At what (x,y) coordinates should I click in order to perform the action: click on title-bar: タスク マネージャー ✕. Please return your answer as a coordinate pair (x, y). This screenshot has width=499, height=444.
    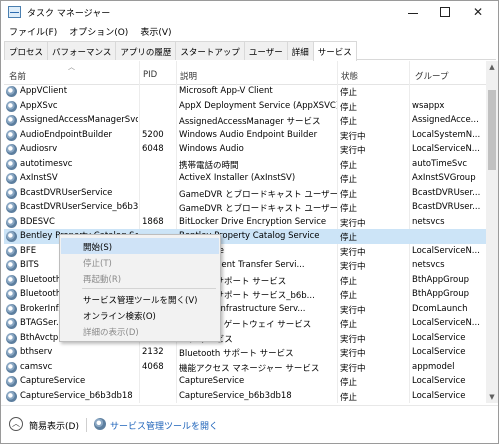
    Looking at the image, I should click on (249, 12).